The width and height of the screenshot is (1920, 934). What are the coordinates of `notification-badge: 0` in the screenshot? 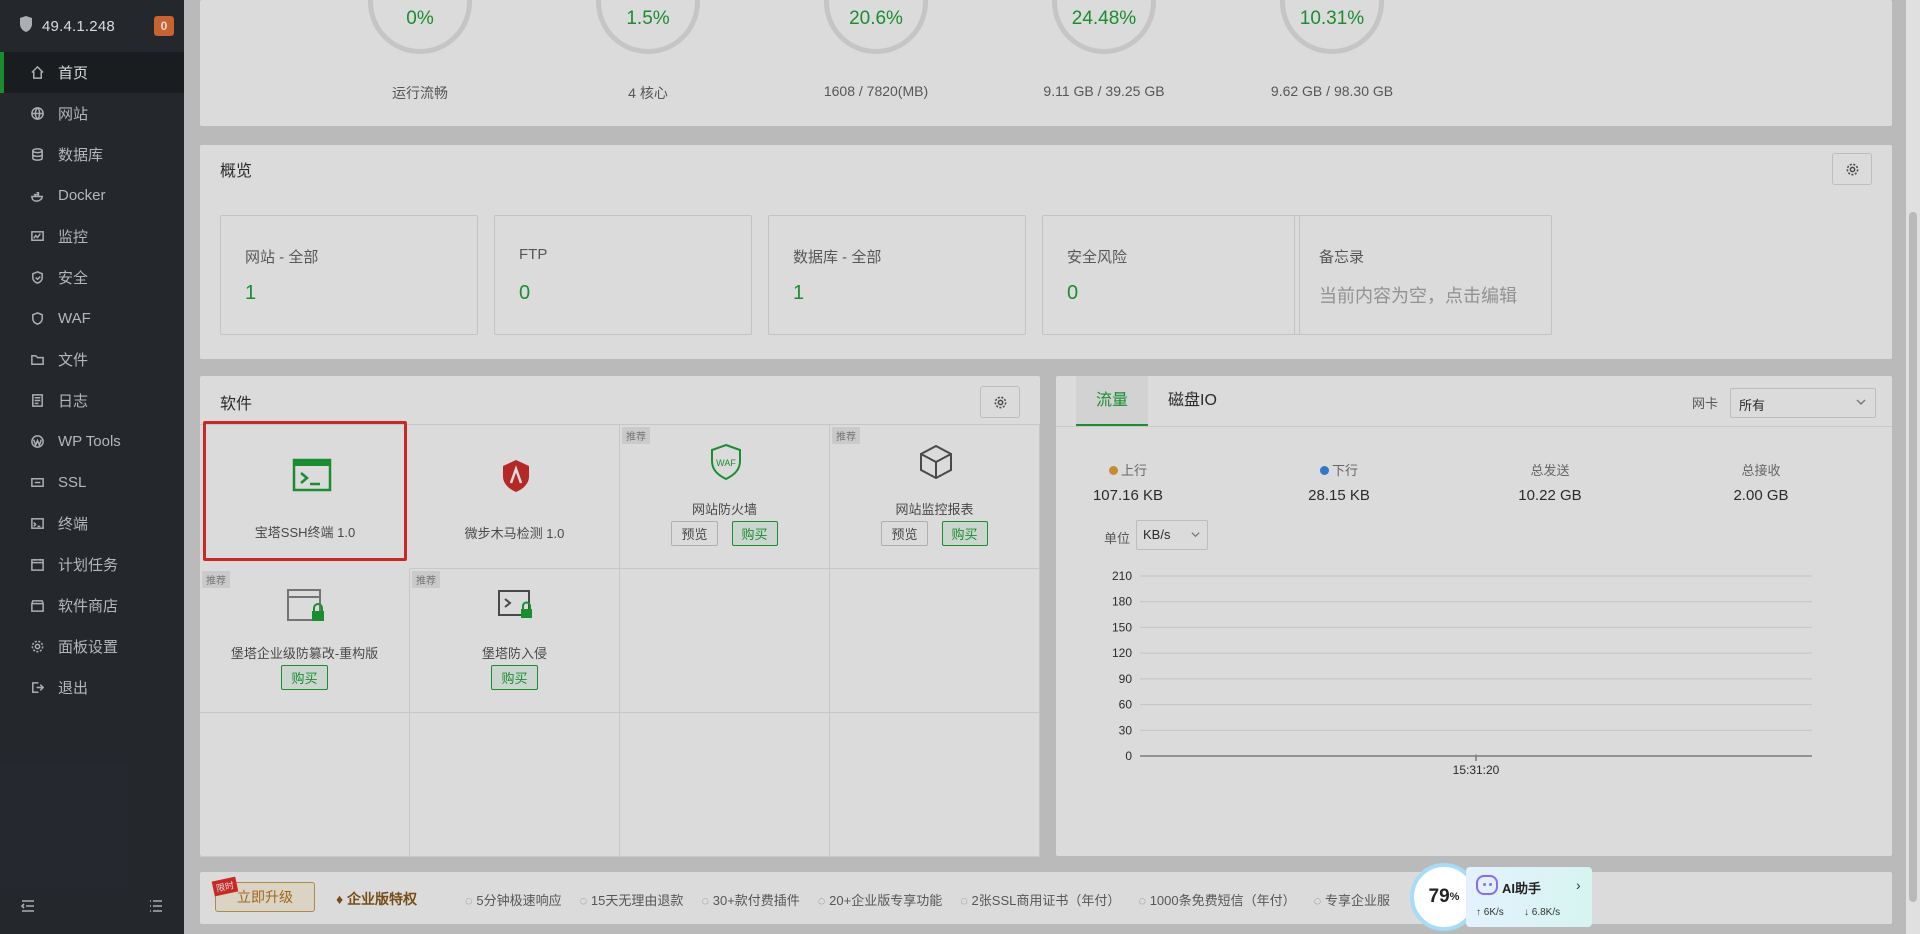 It's located at (164, 26).